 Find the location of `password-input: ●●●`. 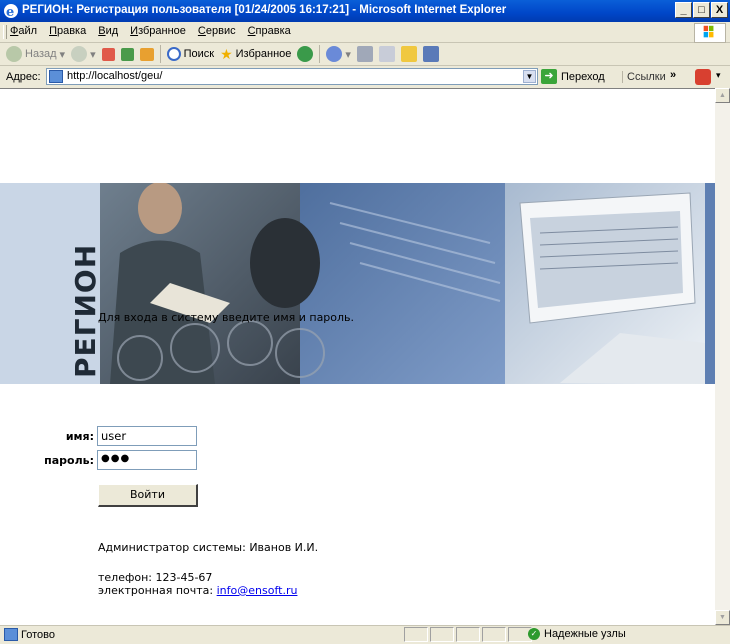

password-input: ●●● is located at coordinates (147, 460).